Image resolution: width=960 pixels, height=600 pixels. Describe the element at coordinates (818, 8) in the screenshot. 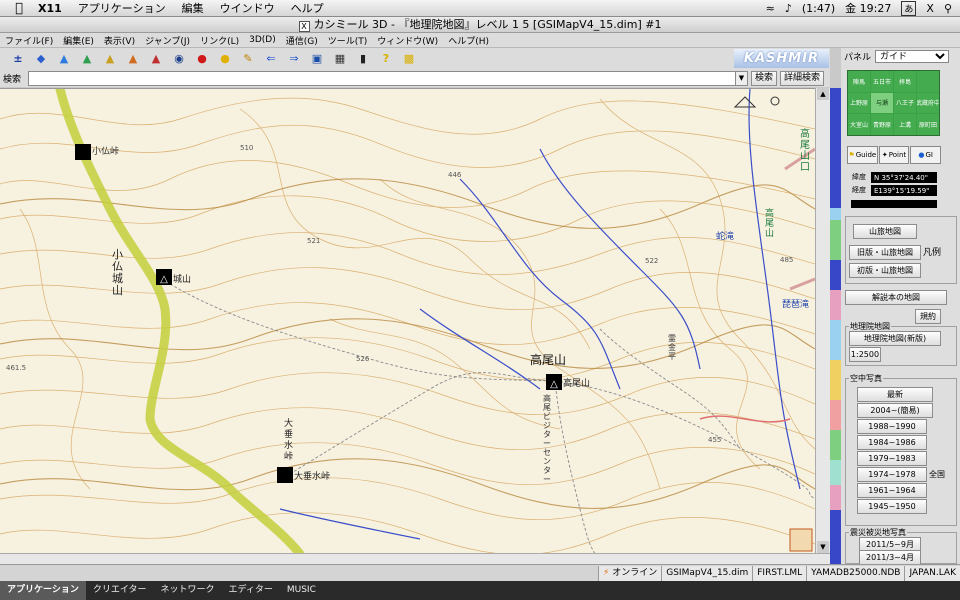

I see `battery-status: (1:47)` at that location.